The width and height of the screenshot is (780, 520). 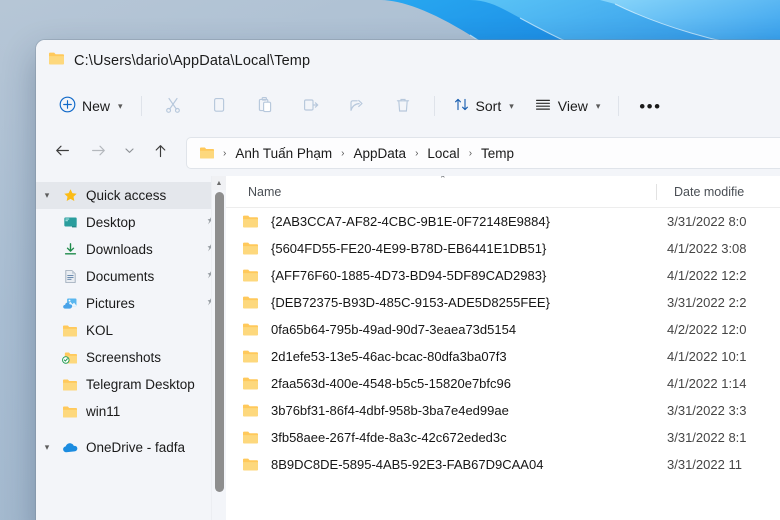 I want to click on scroll-up-arrow-icon: ▲, so click(x=219, y=183).